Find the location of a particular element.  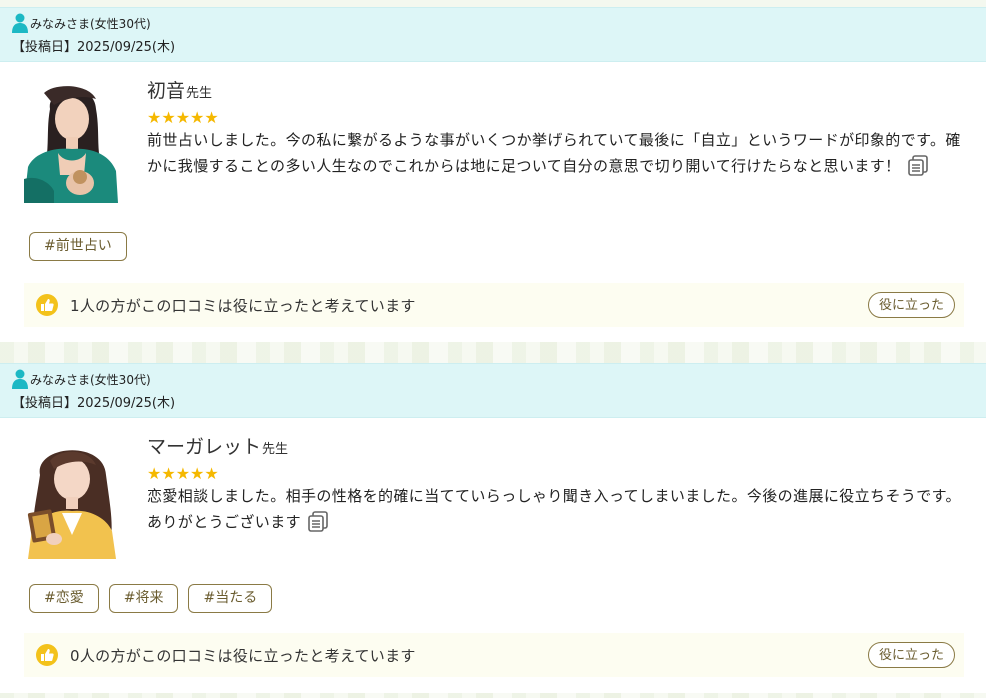

tag-list: #恋愛 #将来 #当たる is located at coordinates (151, 598).